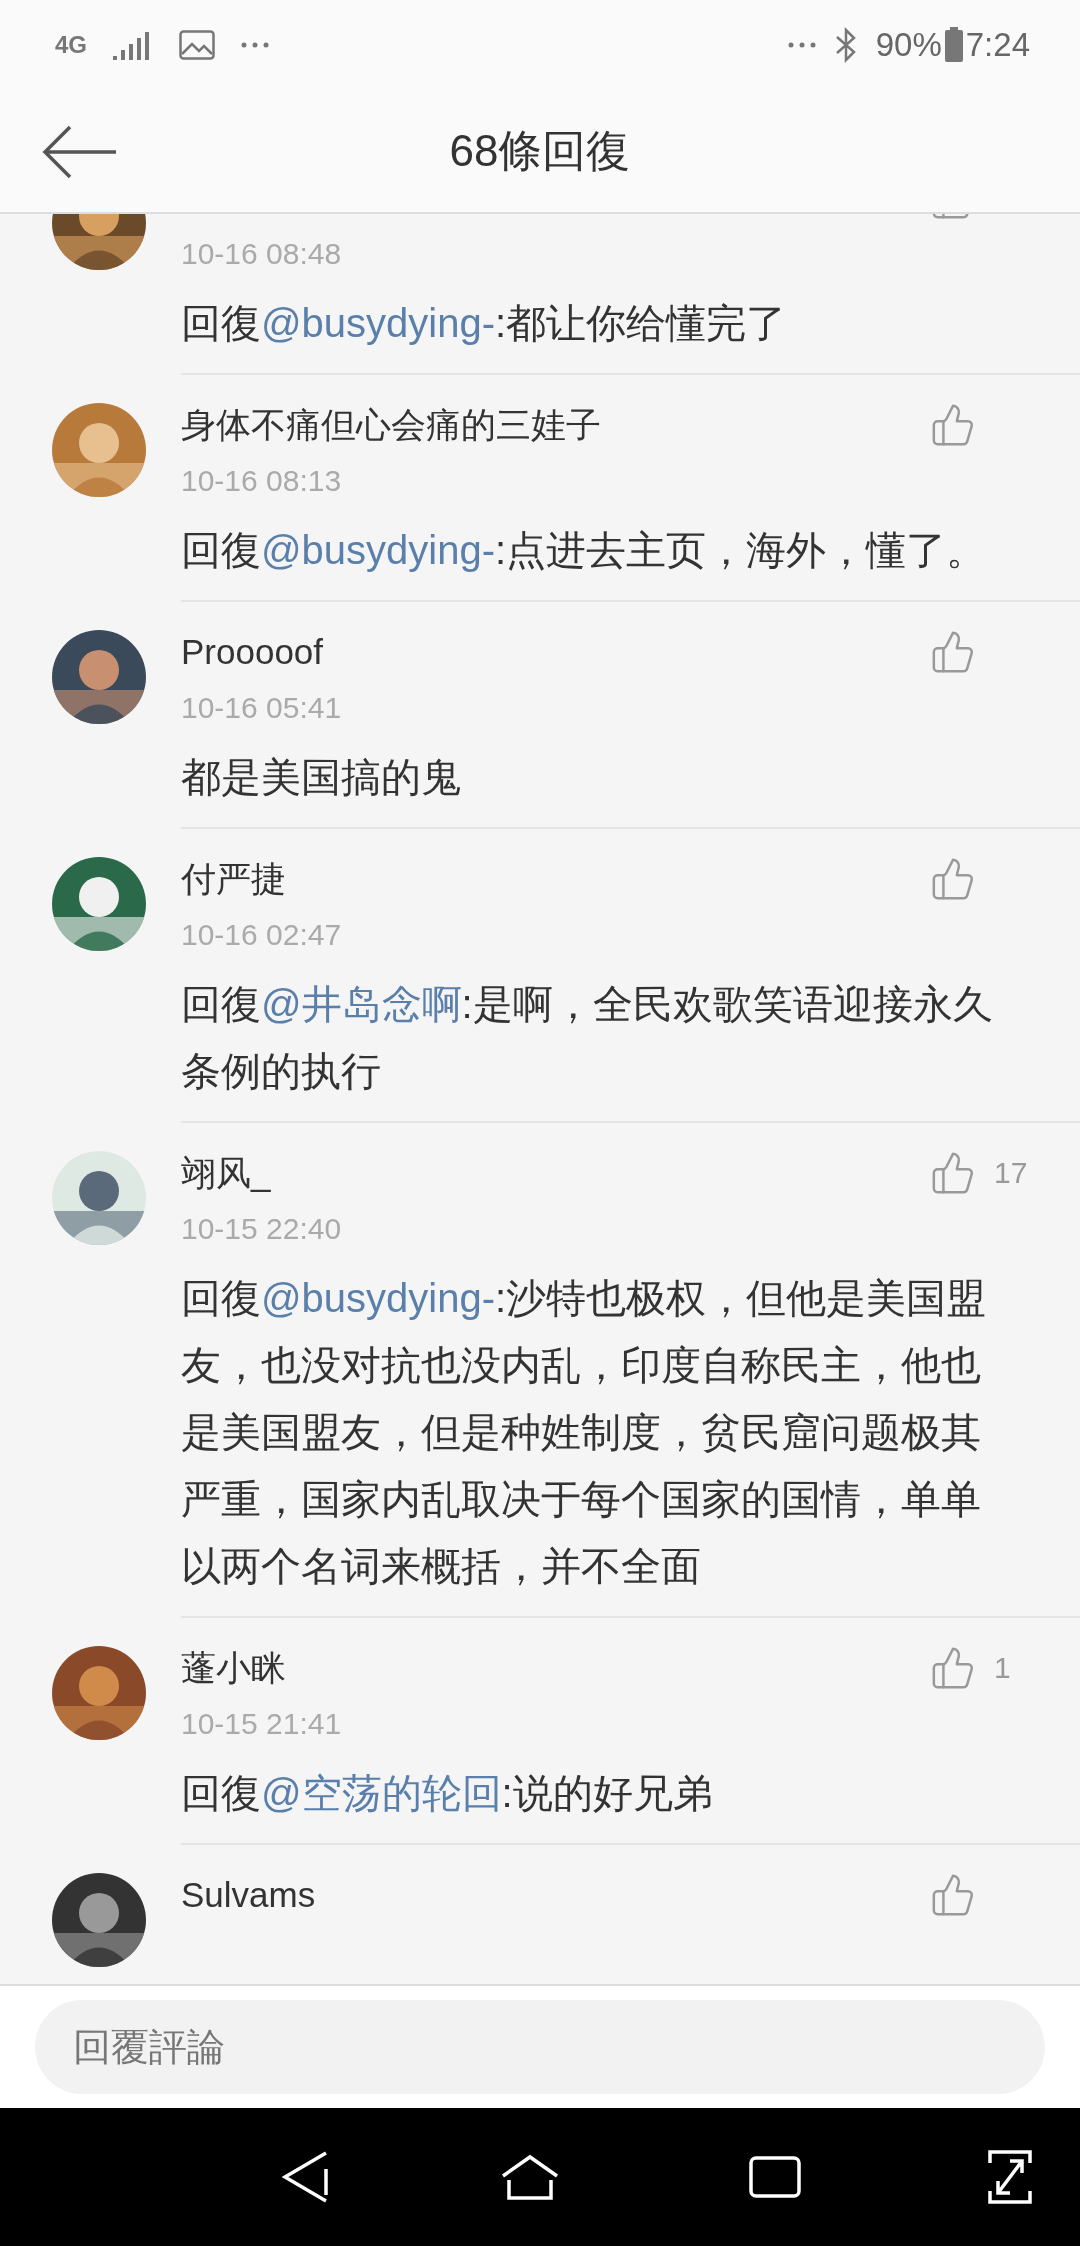 This screenshot has height=2246, width=1080. Describe the element at coordinates (997, 45) in the screenshot. I see `clock: 7:24` at that location.